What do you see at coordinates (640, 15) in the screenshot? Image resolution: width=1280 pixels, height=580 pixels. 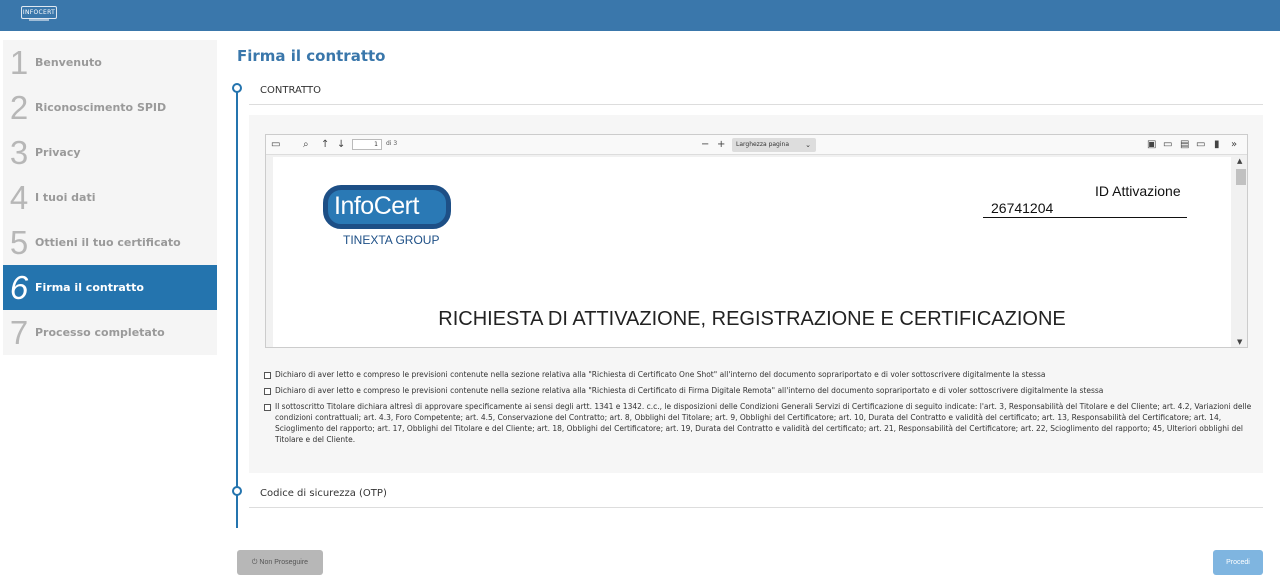 I see `top-bar: INFOCERT` at bounding box center [640, 15].